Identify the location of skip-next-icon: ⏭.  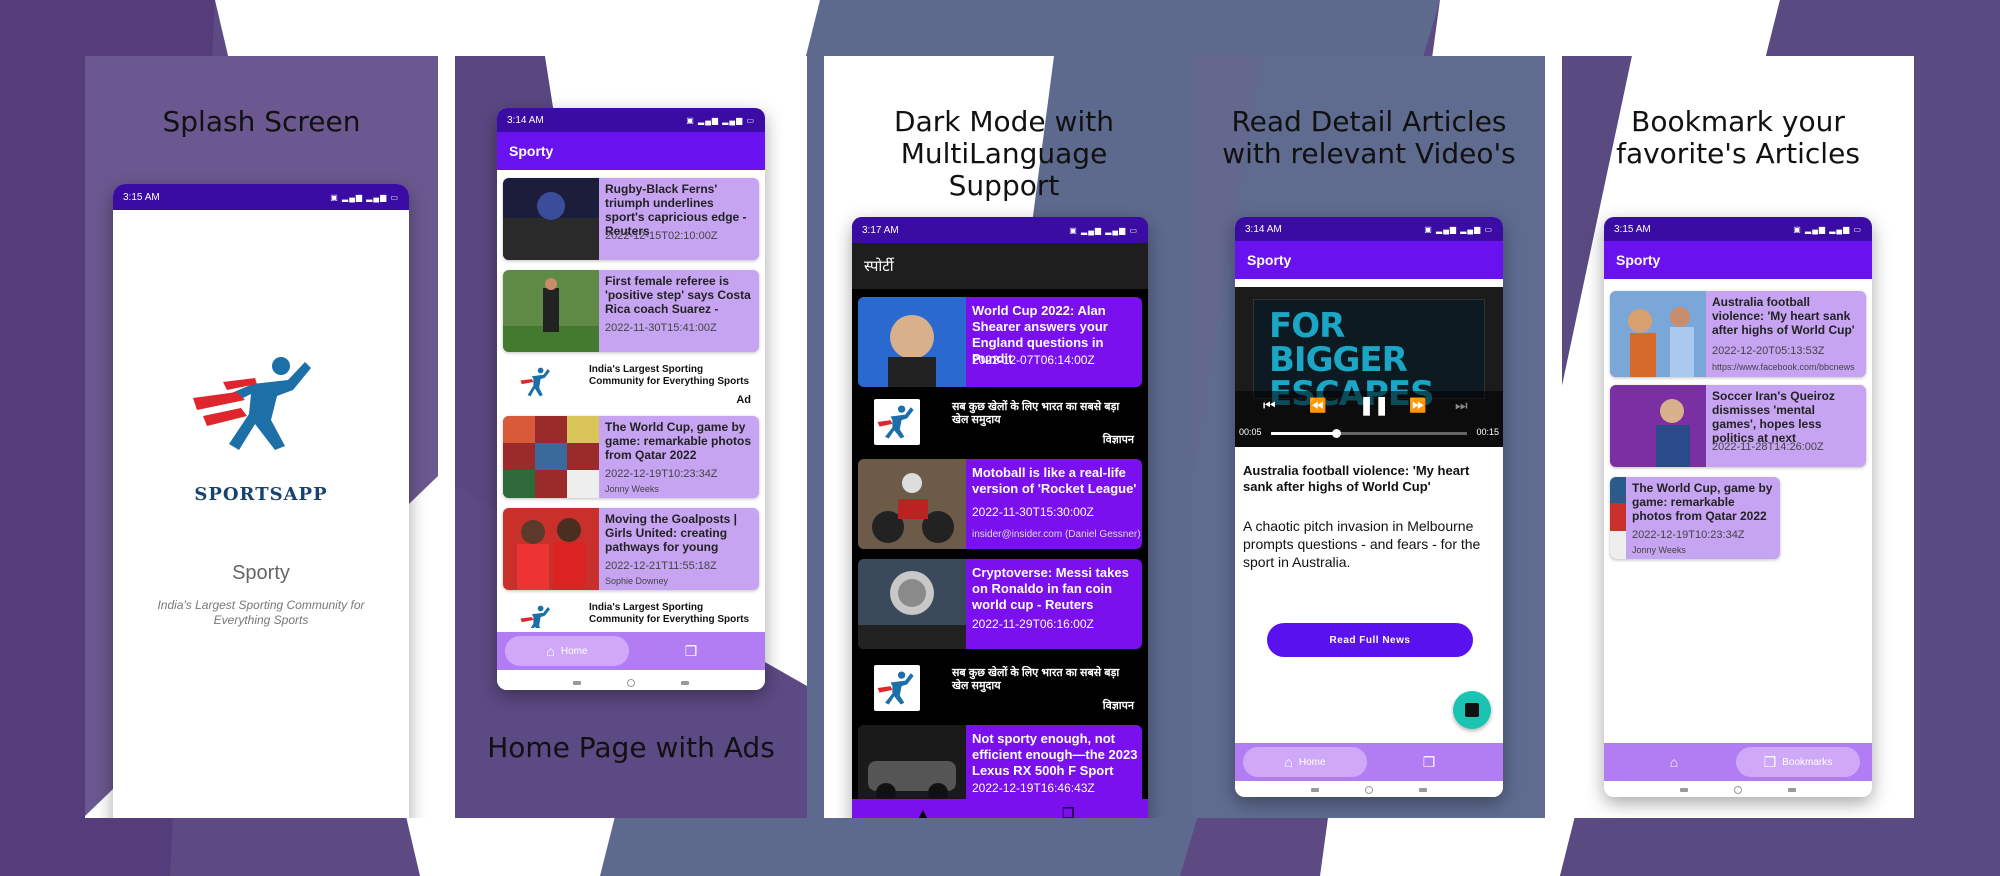
(1461, 405).